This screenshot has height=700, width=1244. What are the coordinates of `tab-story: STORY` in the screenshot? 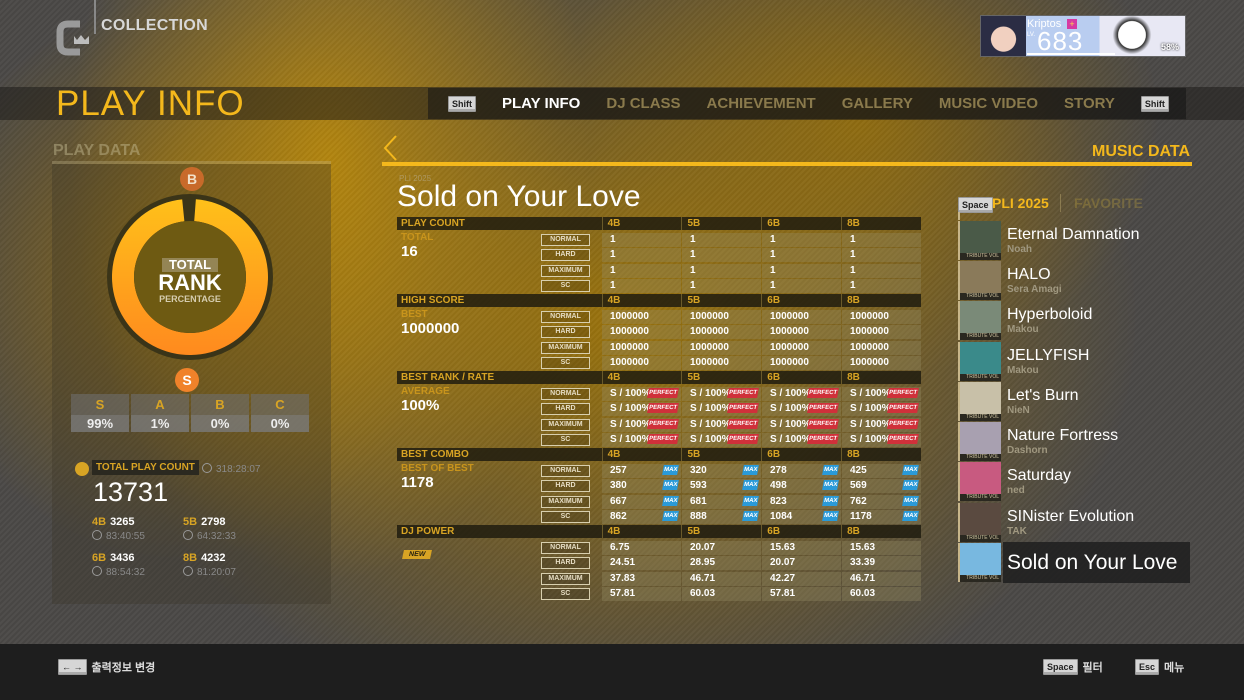 It's located at (1089, 103).